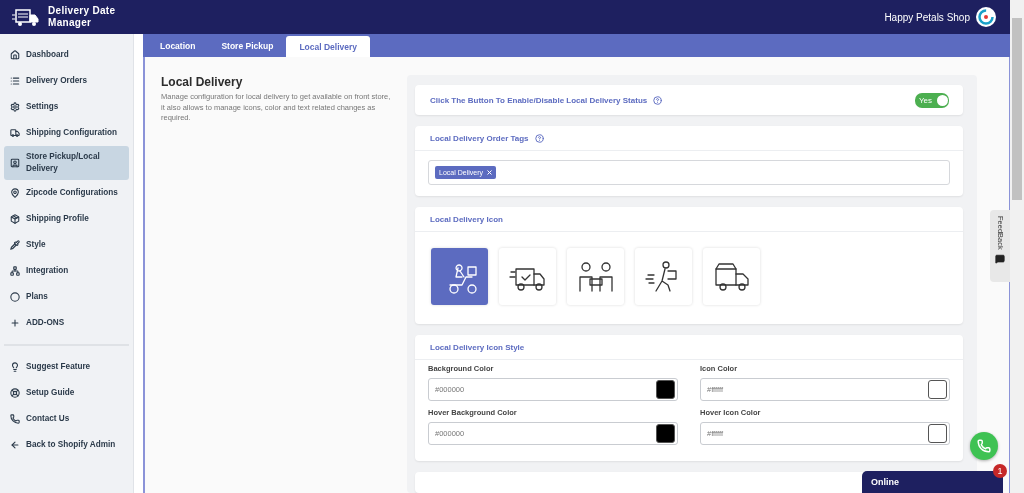  Describe the element at coordinates (66, 133) in the screenshot. I see `sidebar-item: Shipping Configuration` at that location.